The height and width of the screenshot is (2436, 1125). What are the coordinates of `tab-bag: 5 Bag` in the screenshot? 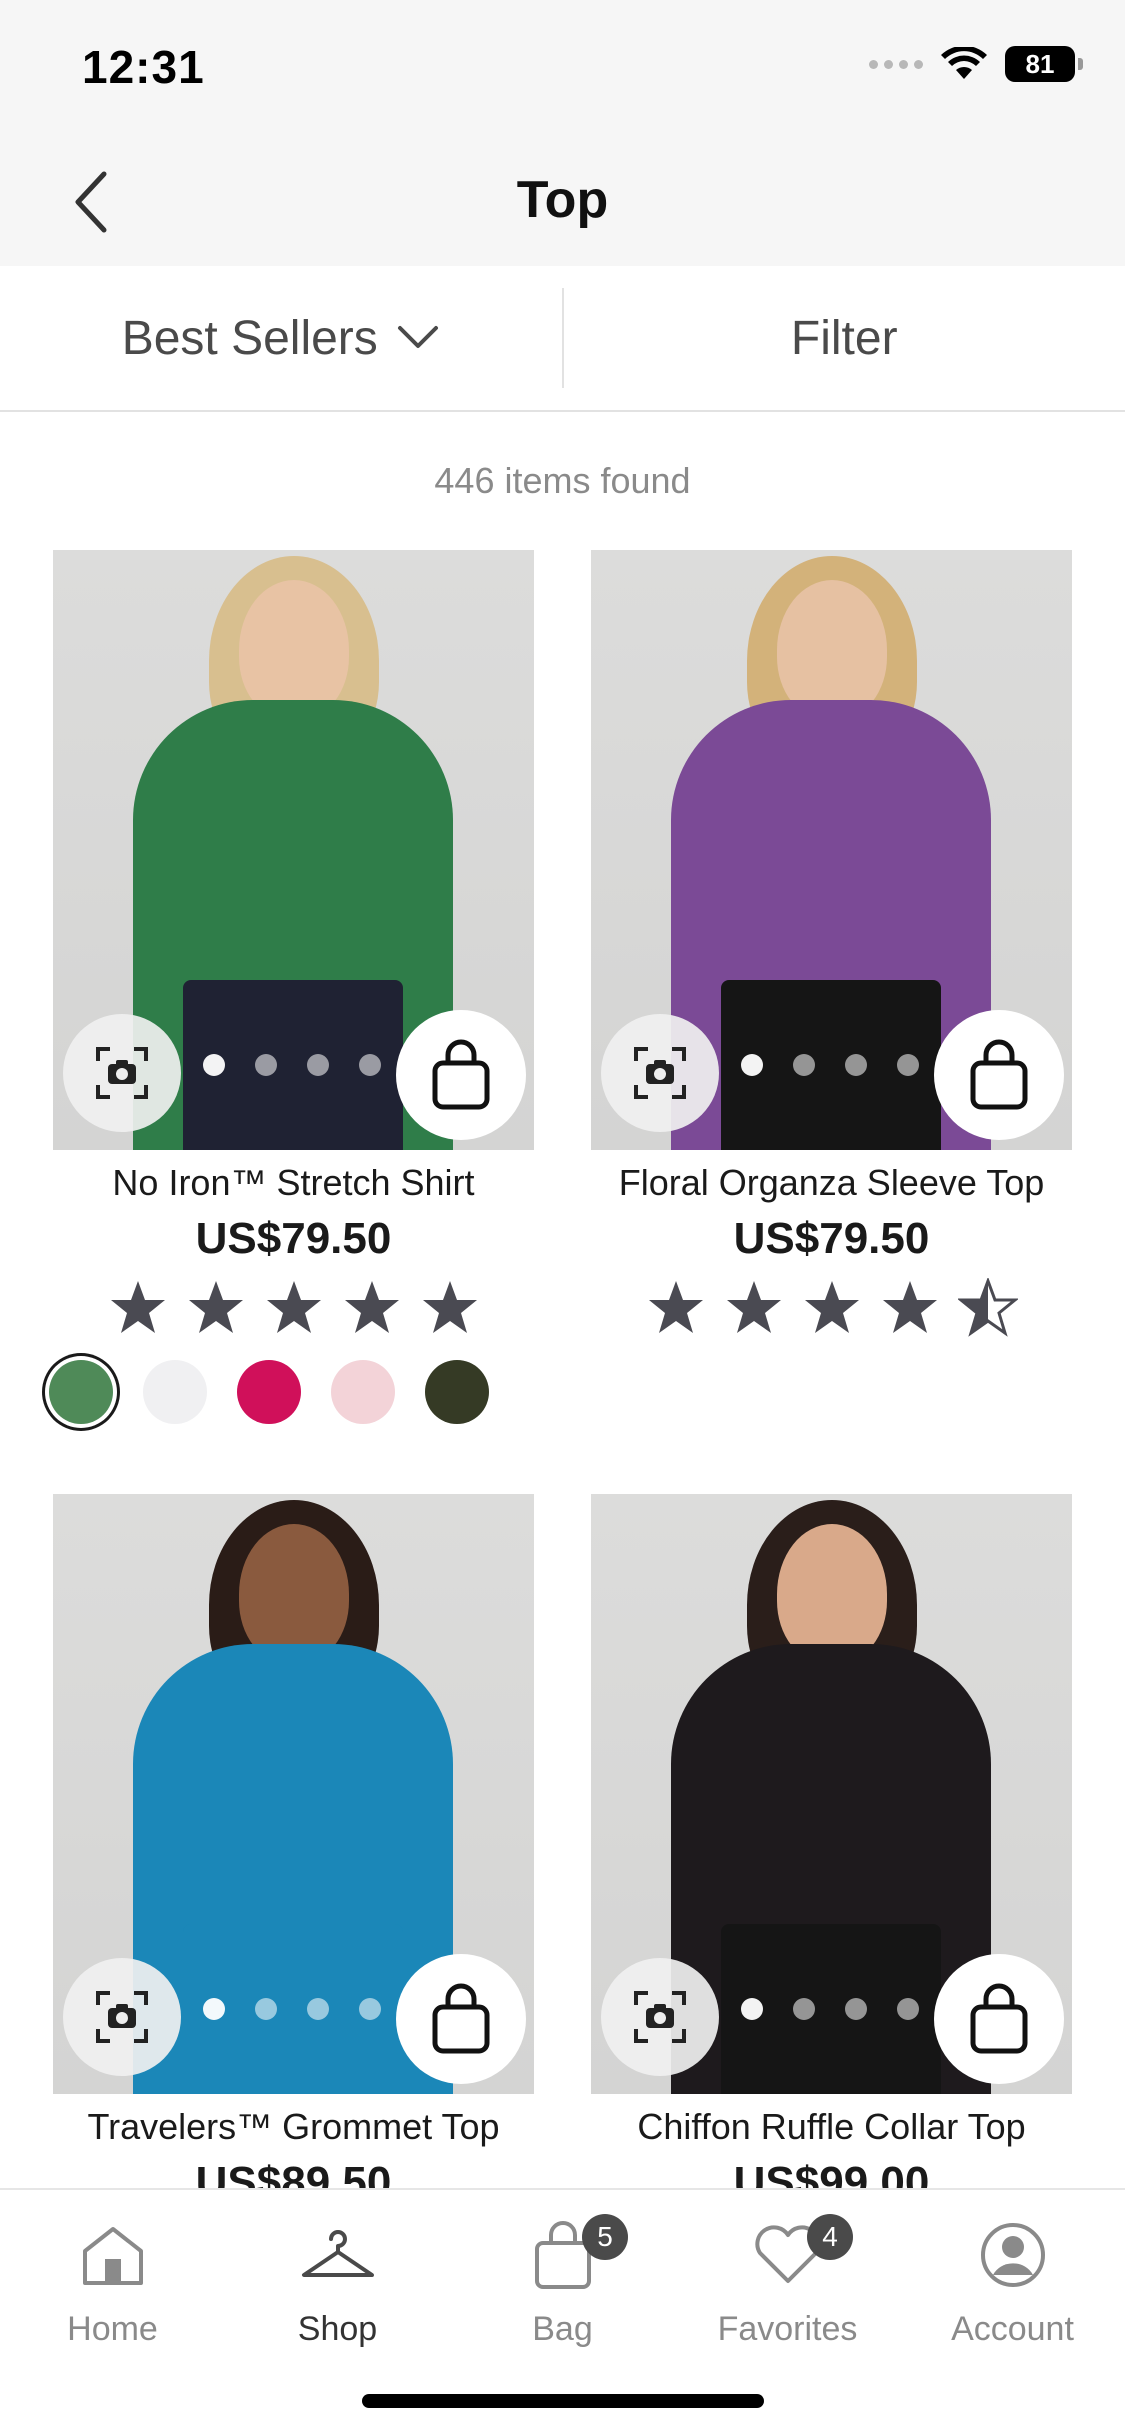 It's located at (562, 2279).